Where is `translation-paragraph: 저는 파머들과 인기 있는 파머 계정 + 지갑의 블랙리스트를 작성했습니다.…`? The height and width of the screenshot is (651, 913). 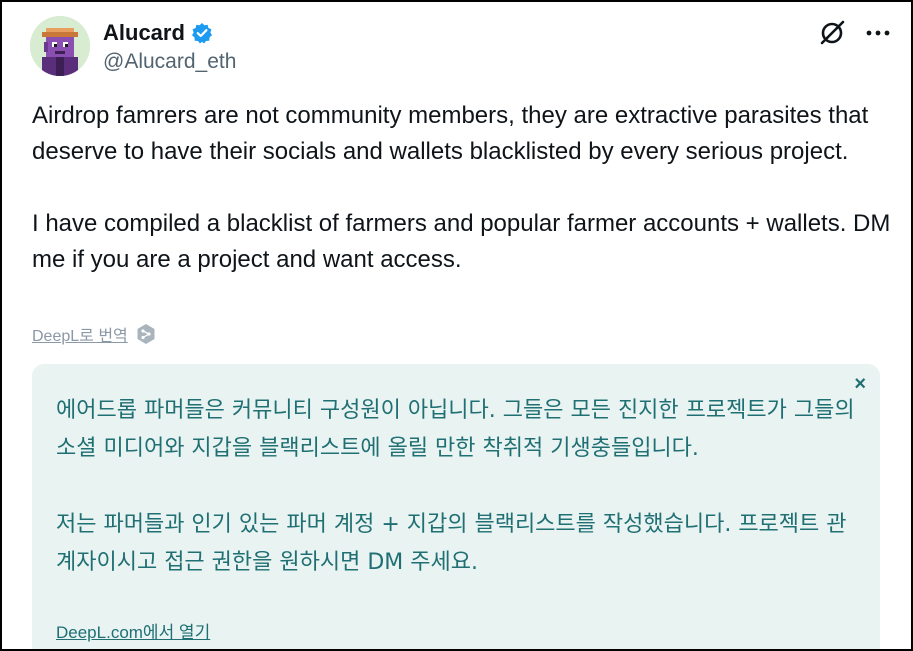
translation-paragraph: 저는 파머들과 인기 있는 파머 계정 + 지갑의 블랙리스트를 작성했습니다.… is located at coordinates (451, 543).